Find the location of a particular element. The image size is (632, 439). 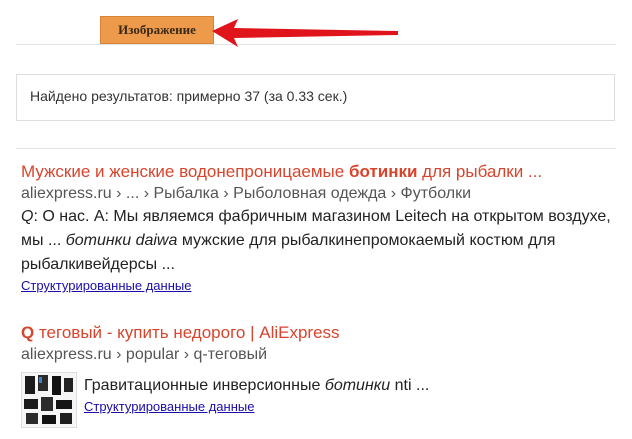

annotation-arrow-icon is located at coordinates (305, 33).